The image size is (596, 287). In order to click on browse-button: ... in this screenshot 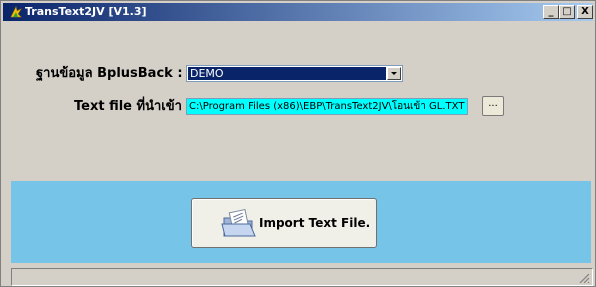, I will do `click(493, 106)`.